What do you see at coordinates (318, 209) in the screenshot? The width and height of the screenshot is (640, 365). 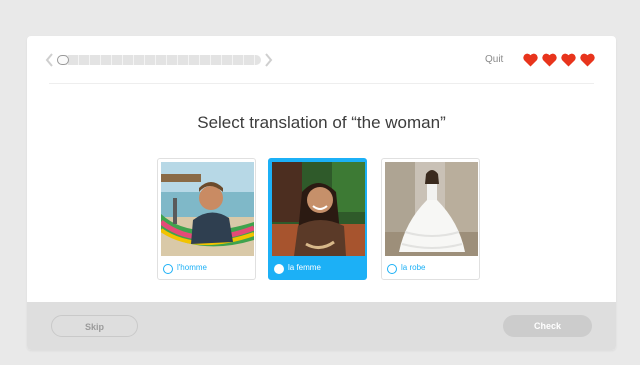 I see `smiling-woman-photo` at bounding box center [318, 209].